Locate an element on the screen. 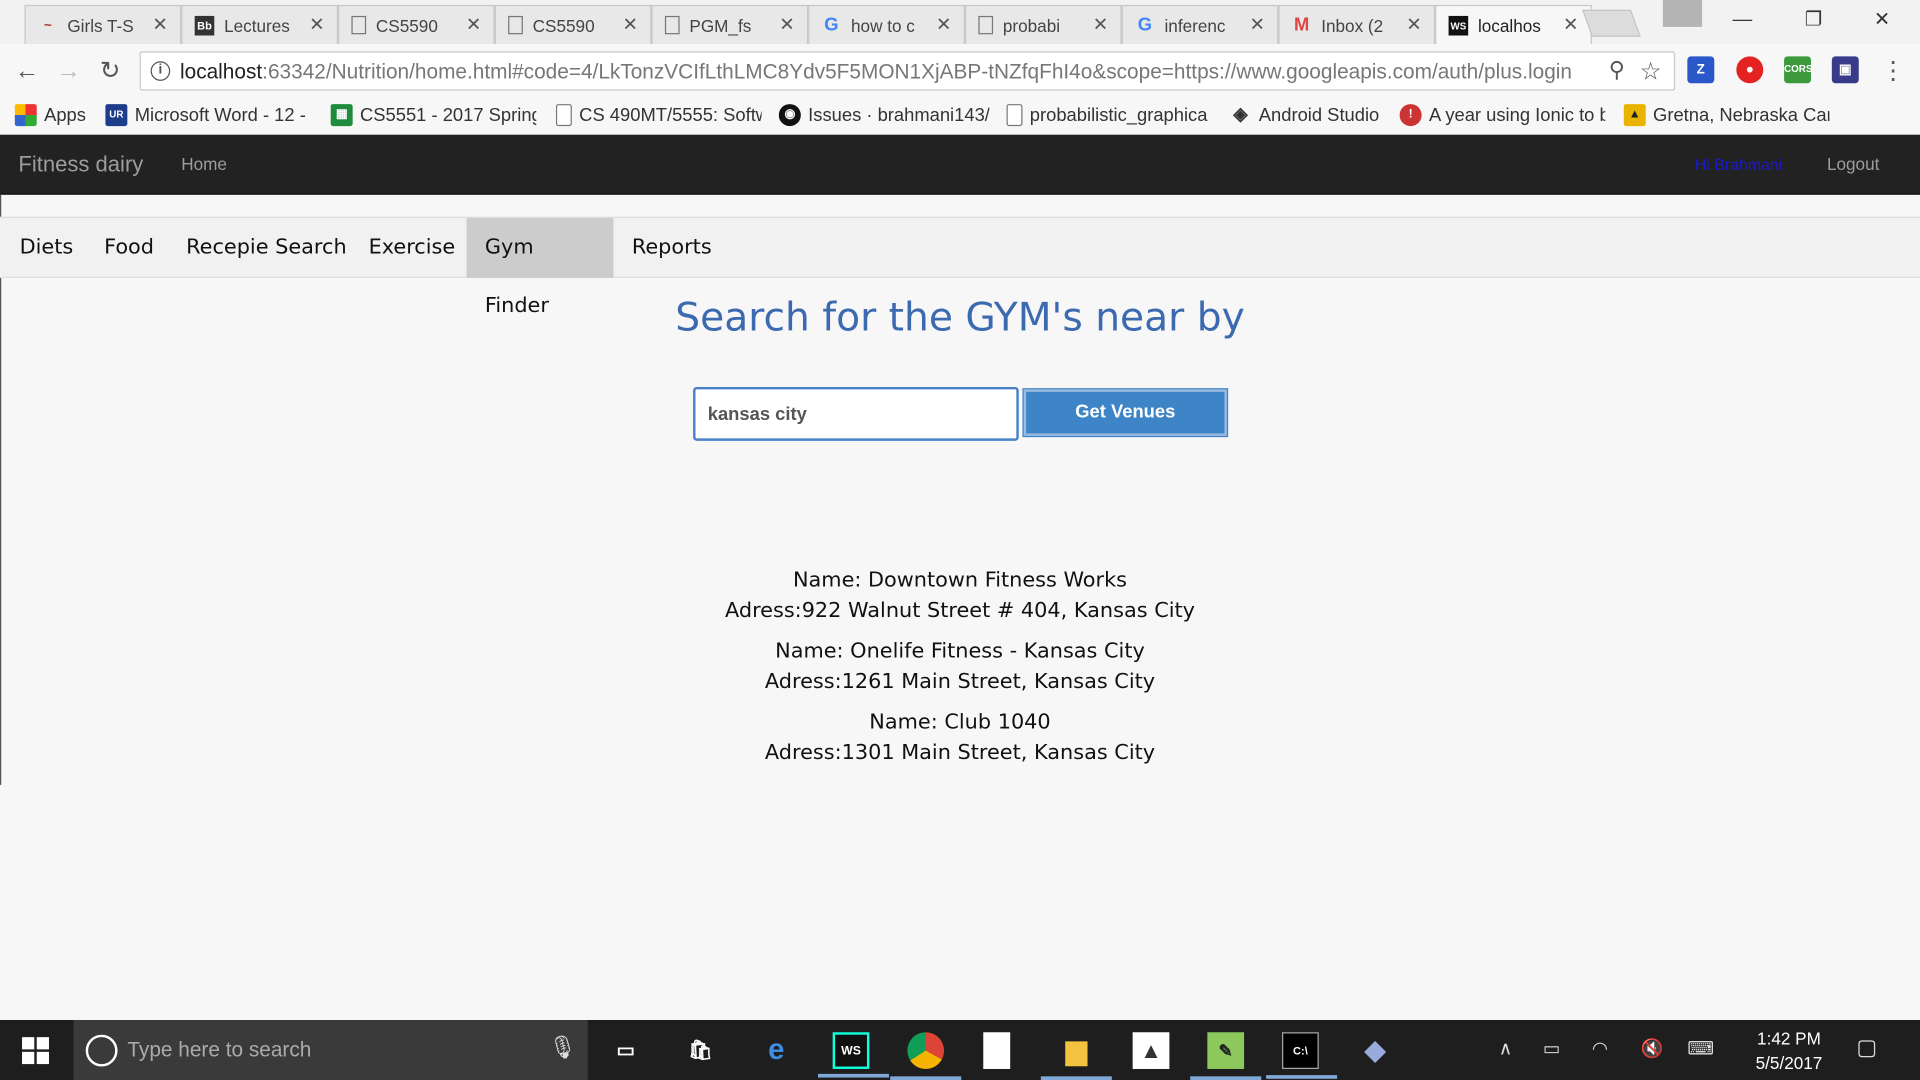 The height and width of the screenshot is (1080, 1920). menu-icon: ⋮ is located at coordinates (1892, 70).